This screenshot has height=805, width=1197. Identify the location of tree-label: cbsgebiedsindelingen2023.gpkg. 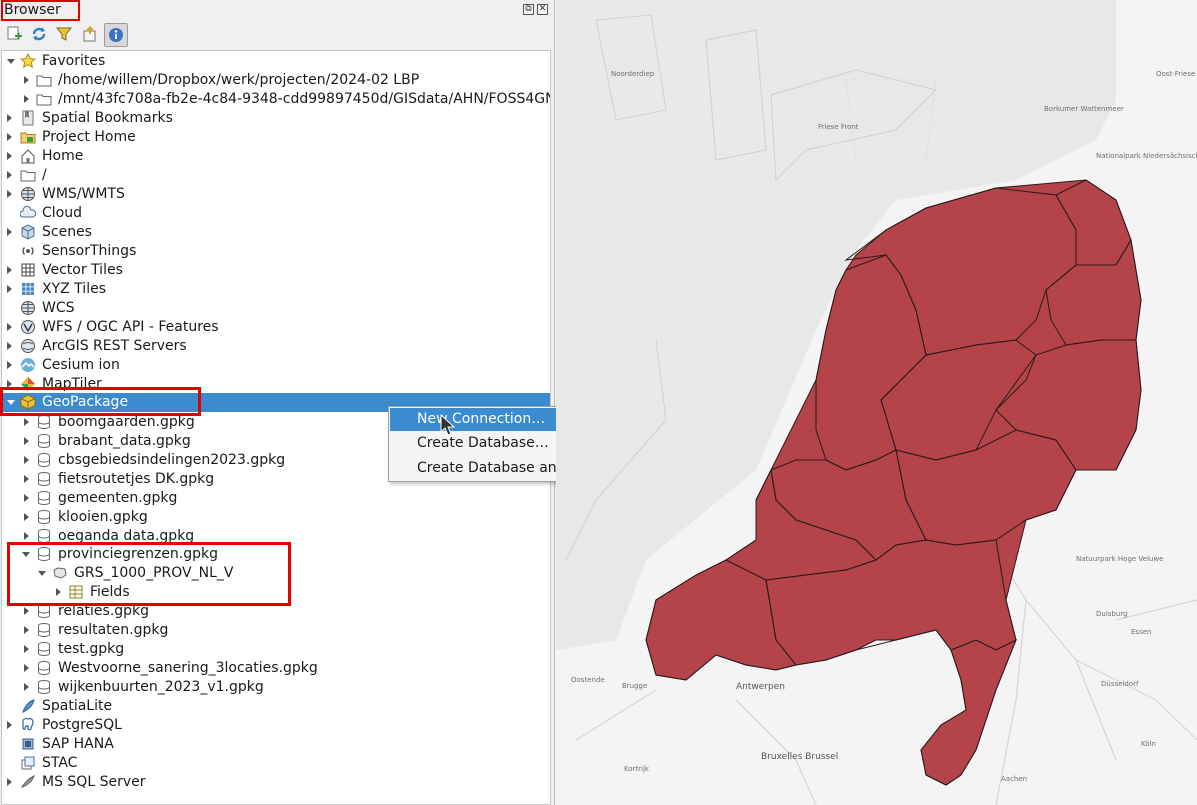
(172, 460).